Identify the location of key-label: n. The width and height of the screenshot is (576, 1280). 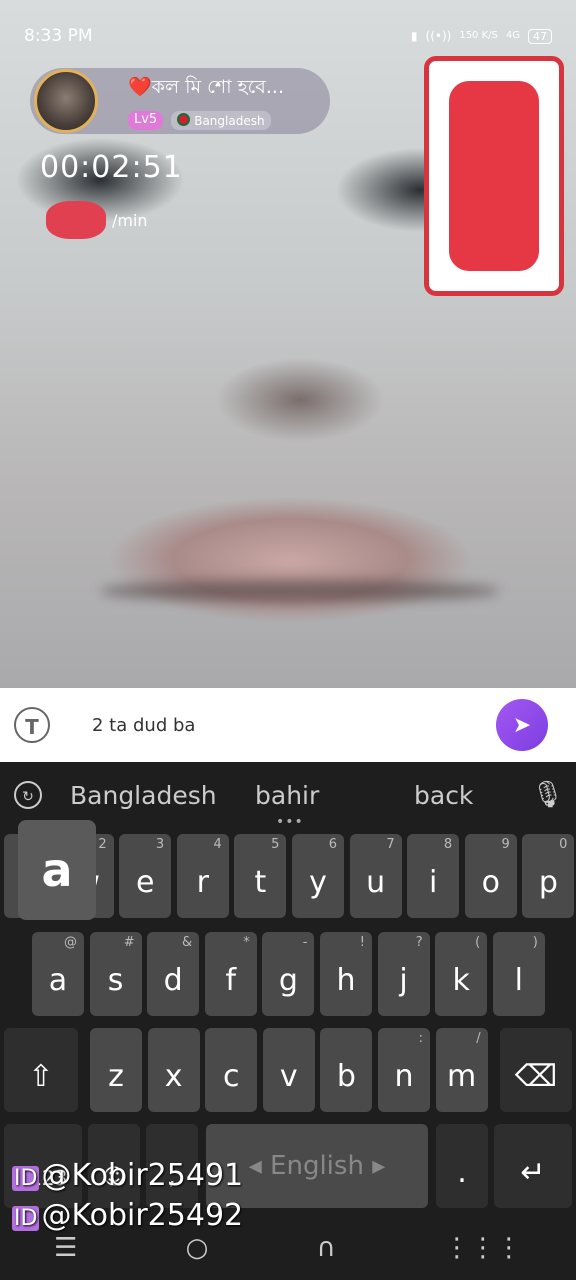
(404, 1076).